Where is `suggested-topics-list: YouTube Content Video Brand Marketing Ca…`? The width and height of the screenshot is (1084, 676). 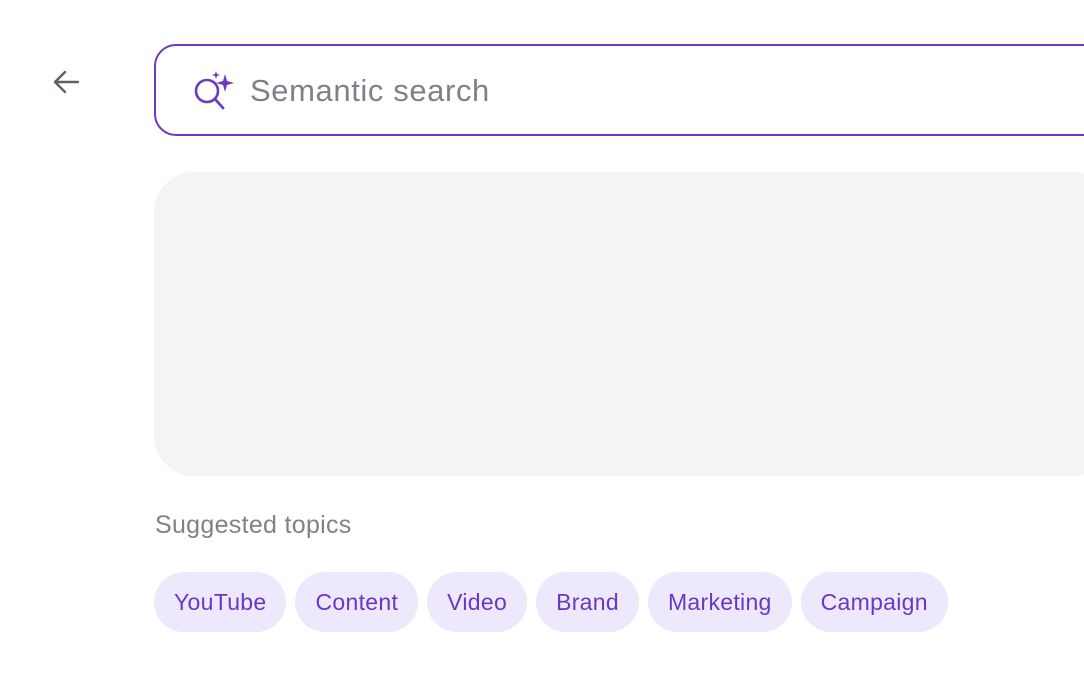 suggested-topics-list: YouTube Content Video Brand Marketing Ca… is located at coordinates (551, 602).